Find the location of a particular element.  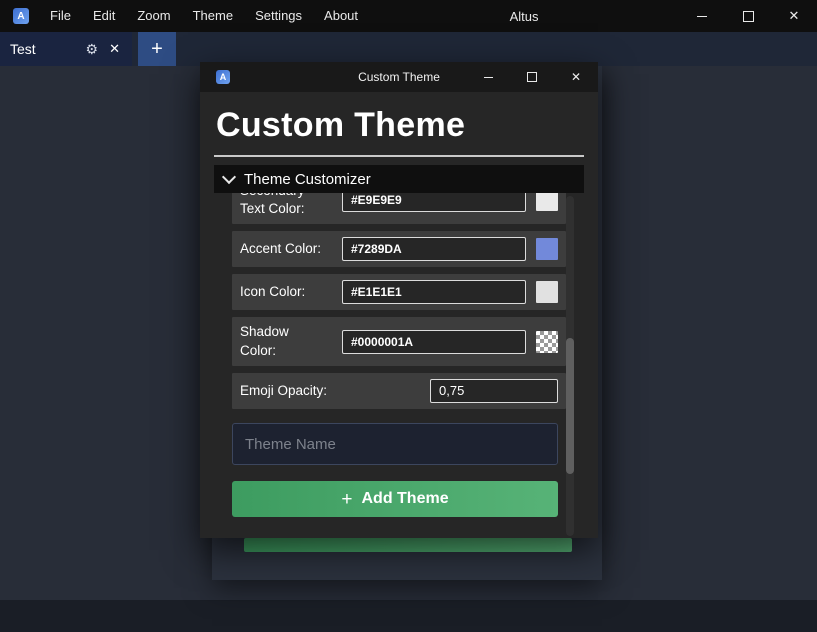

menubar: File Edit Zoom Theme Settings About is located at coordinates (204, 16).